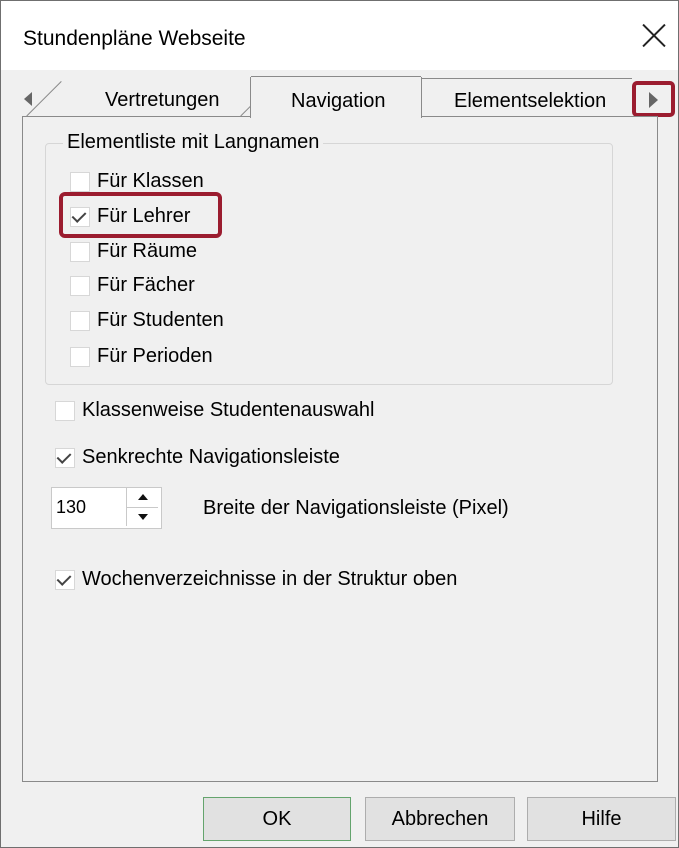  What do you see at coordinates (150, 181) in the screenshot?
I see `checkbox-label-klassen: Für Klassen` at bounding box center [150, 181].